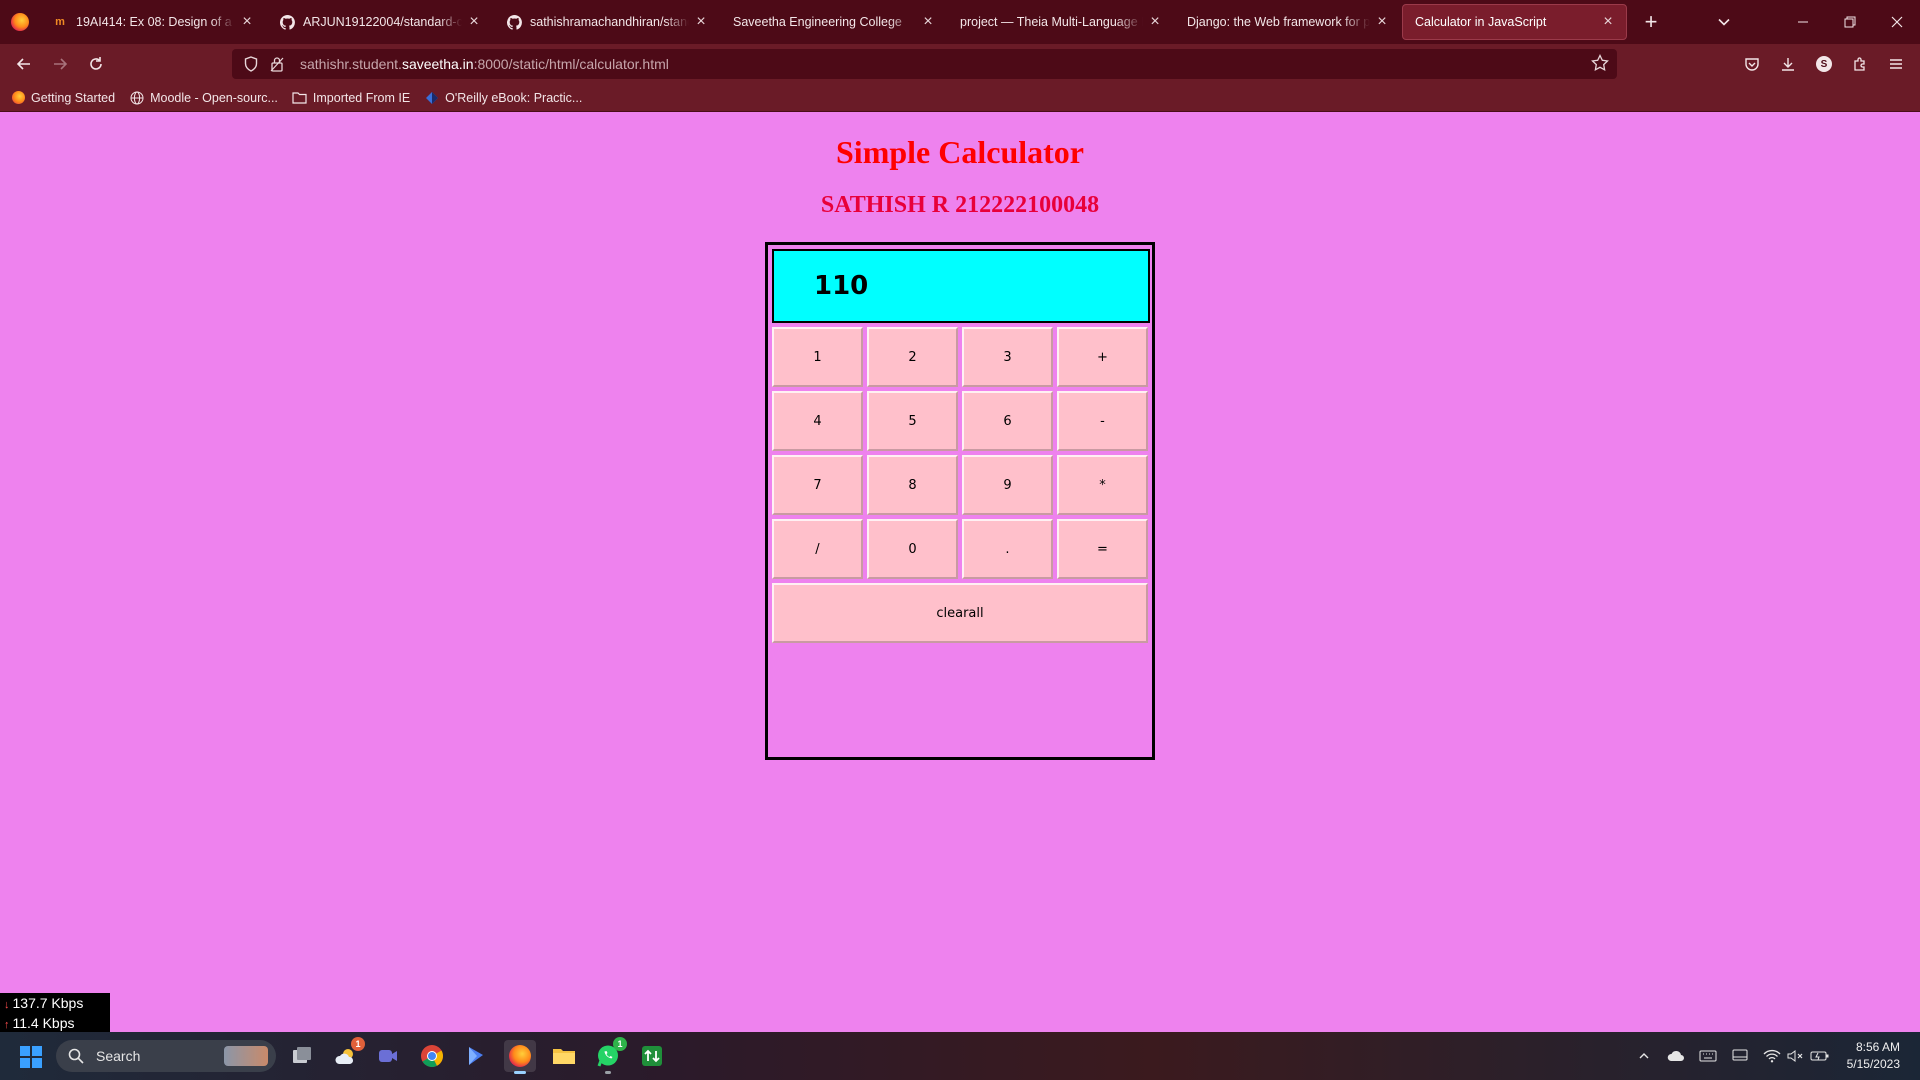  Describe the element at coordinates (62, 98) in the screenshot. I see `bookmark-getting-started: Getting Started` at that location.